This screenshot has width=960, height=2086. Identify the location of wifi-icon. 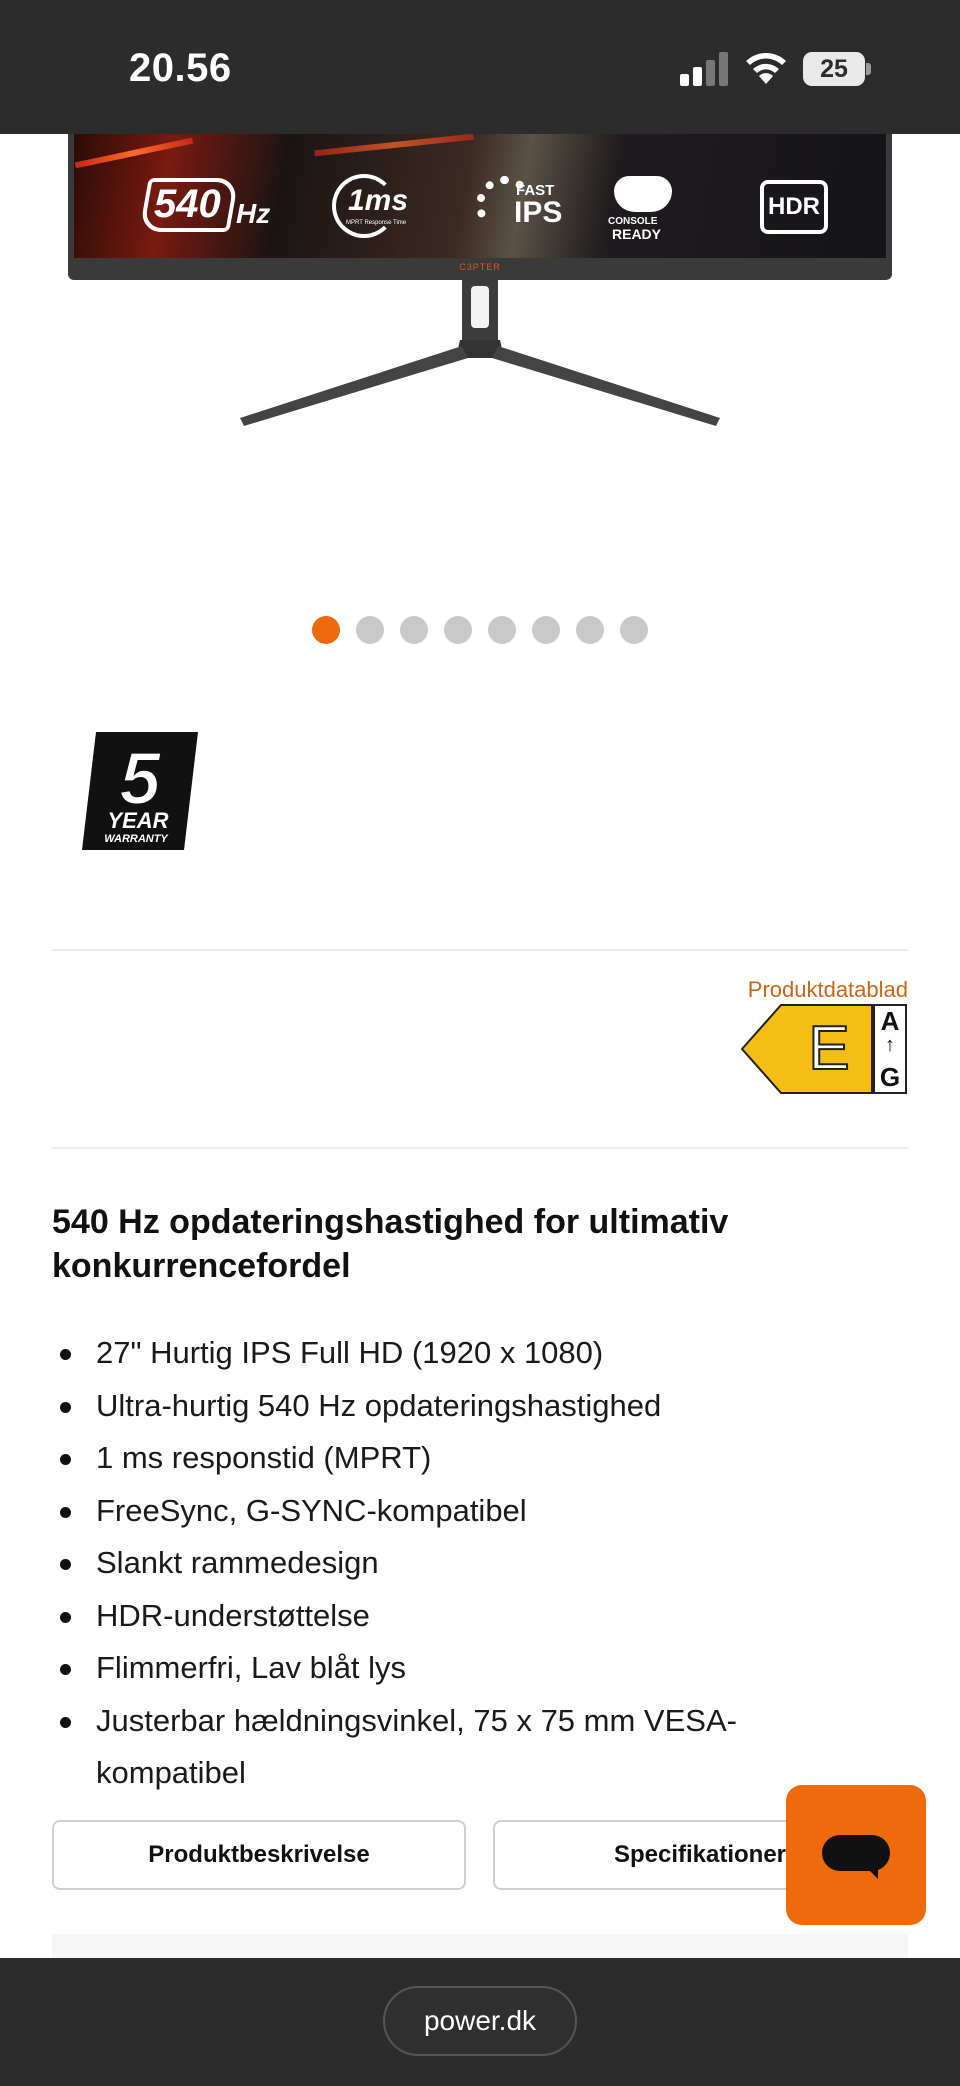
(766, 68).